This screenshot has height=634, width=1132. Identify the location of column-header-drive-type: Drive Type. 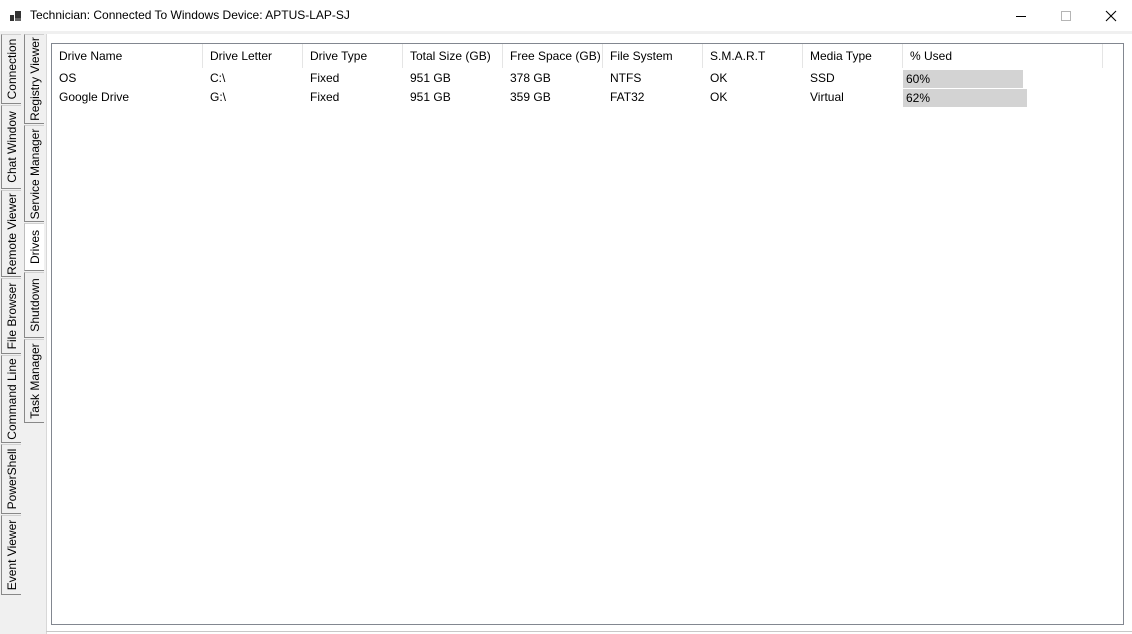
(353, 56).